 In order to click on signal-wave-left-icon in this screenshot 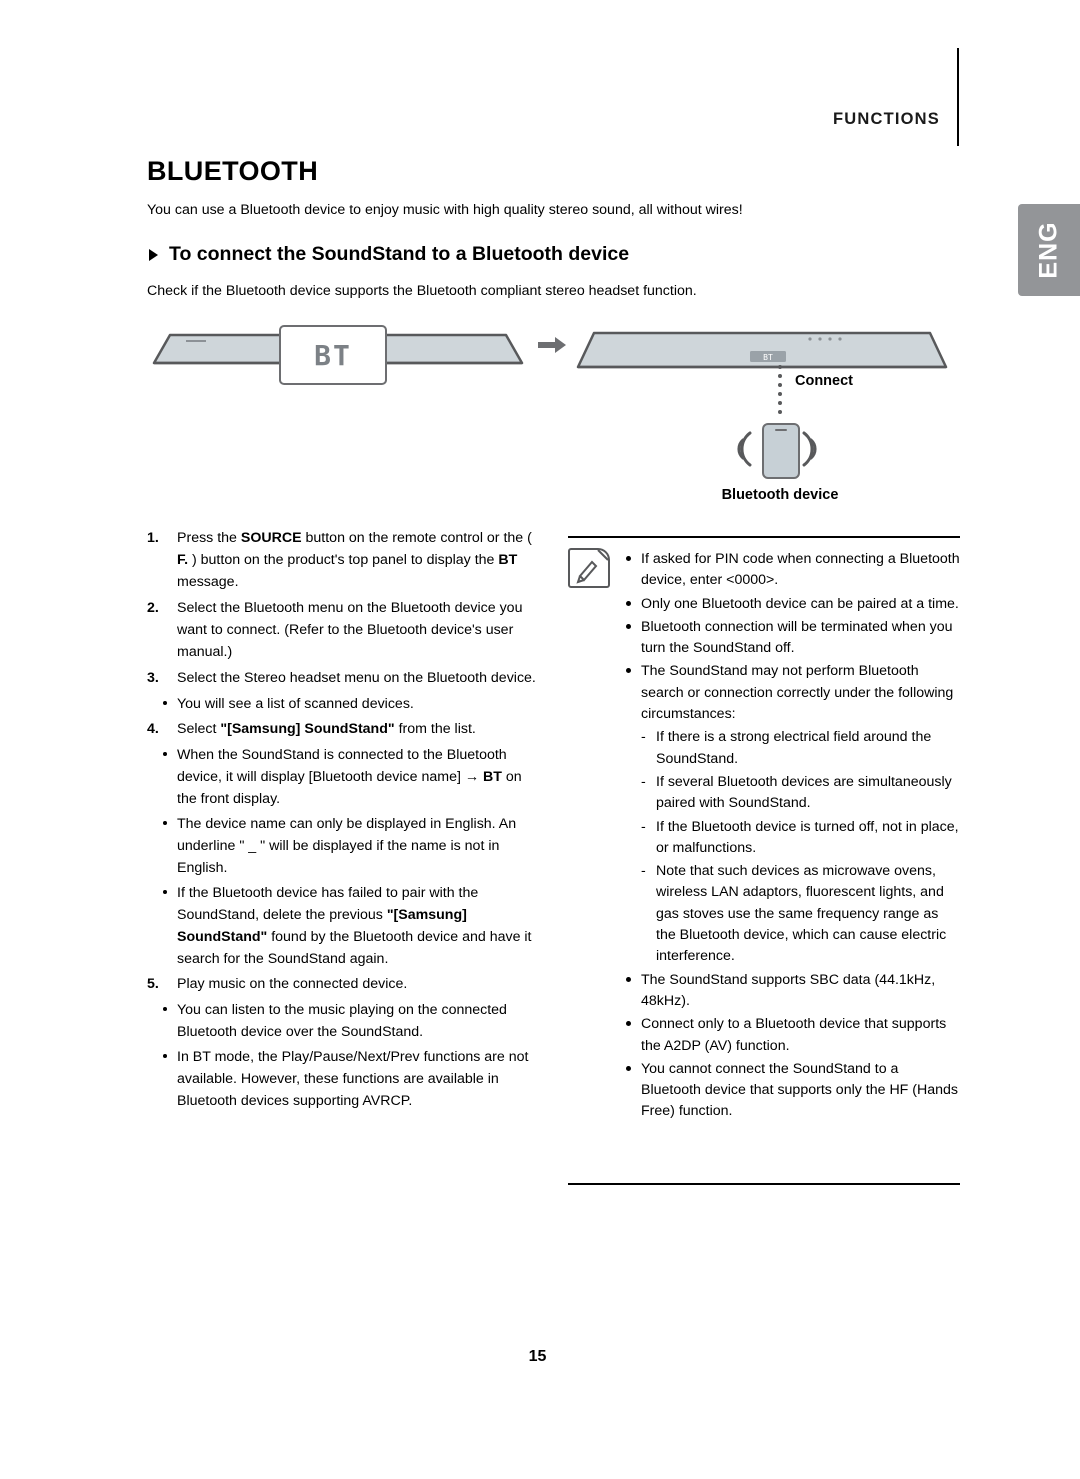, I will do `click(744, 449)`.